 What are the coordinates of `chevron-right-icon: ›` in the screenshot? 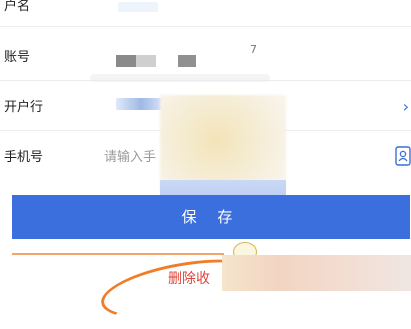 It's located at (406, 107).